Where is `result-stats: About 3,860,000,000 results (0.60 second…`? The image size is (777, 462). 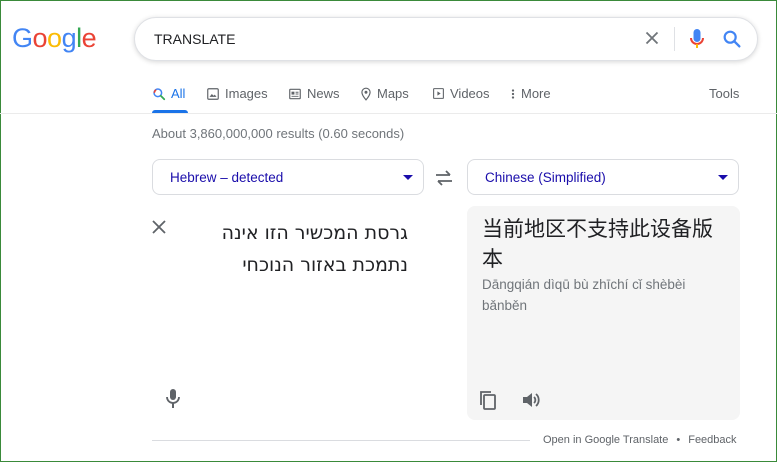 result-stats: About 3,860,000,000 results (0.60 second… is located at coordinates (278, 133).